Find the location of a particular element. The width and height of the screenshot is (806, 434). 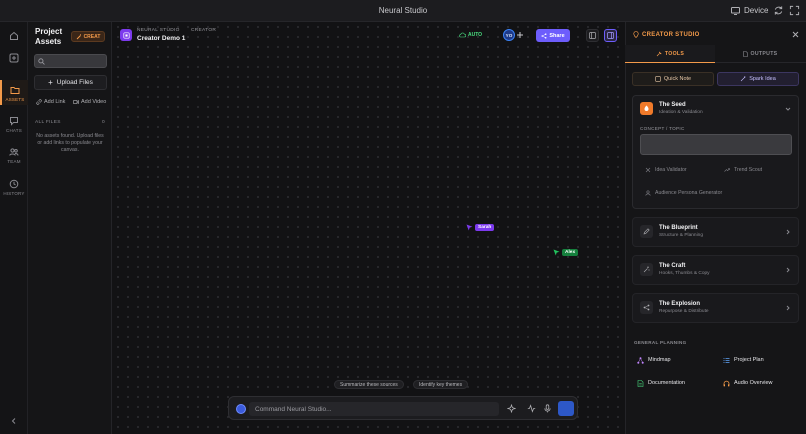

trending-up-icon is located at coordinates (727, 170).